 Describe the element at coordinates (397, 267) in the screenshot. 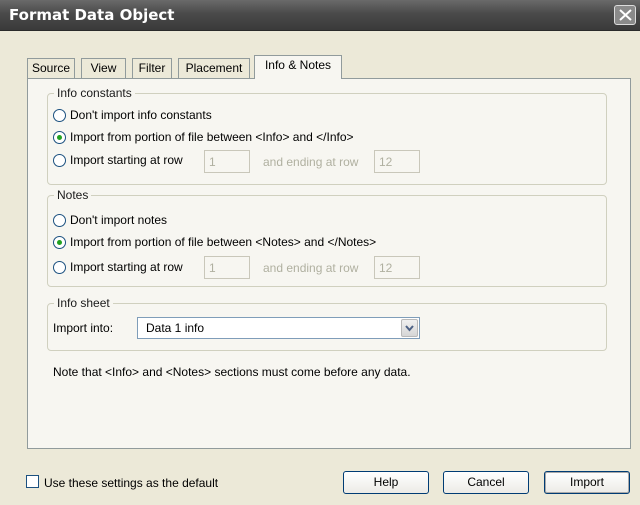

I see `notes-end-row-input` at that location.